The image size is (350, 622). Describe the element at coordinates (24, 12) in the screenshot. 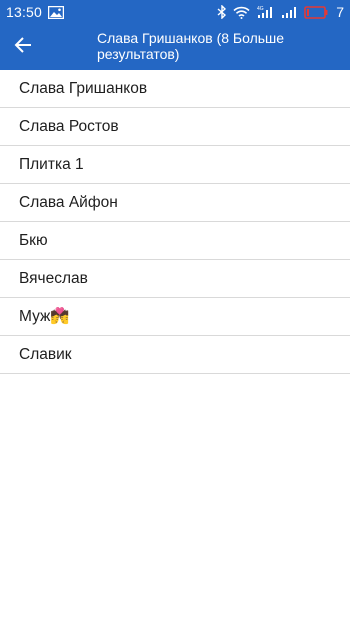

I see `status-time: 13:50` at that location.